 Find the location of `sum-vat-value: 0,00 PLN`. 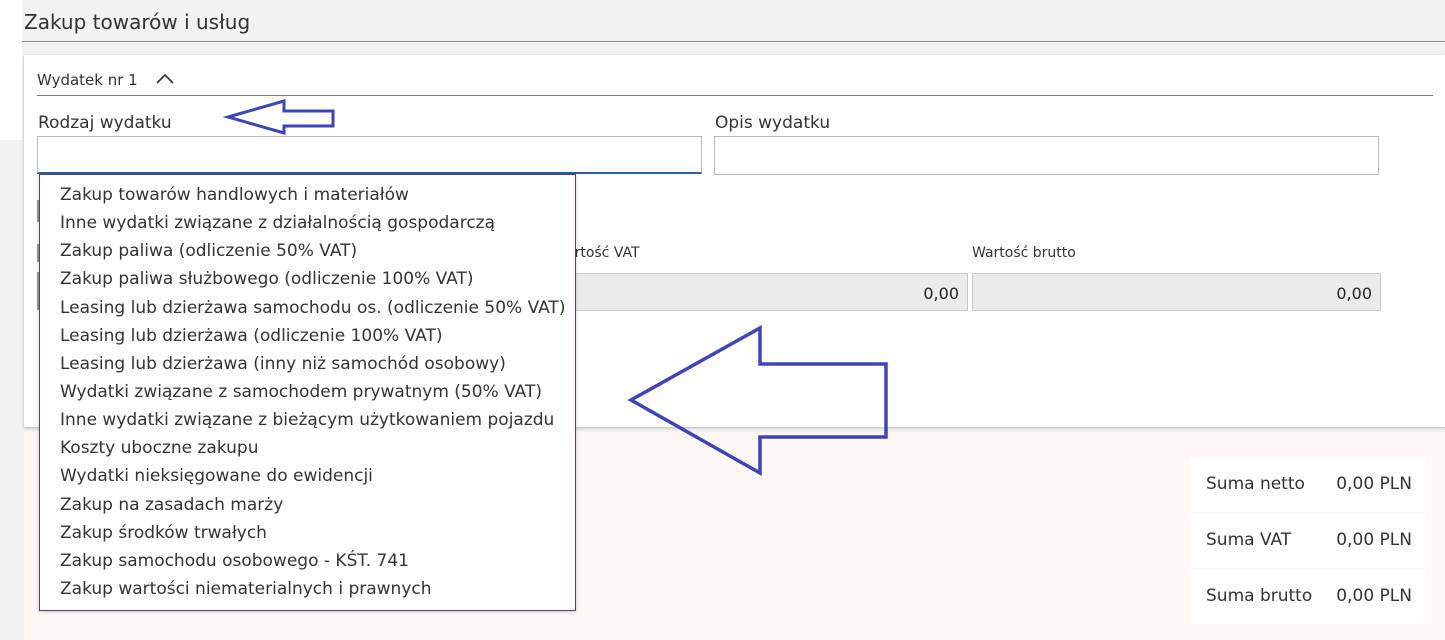

sum-vat-value: 0,00 PLN is located at coordinates (1374, 540).